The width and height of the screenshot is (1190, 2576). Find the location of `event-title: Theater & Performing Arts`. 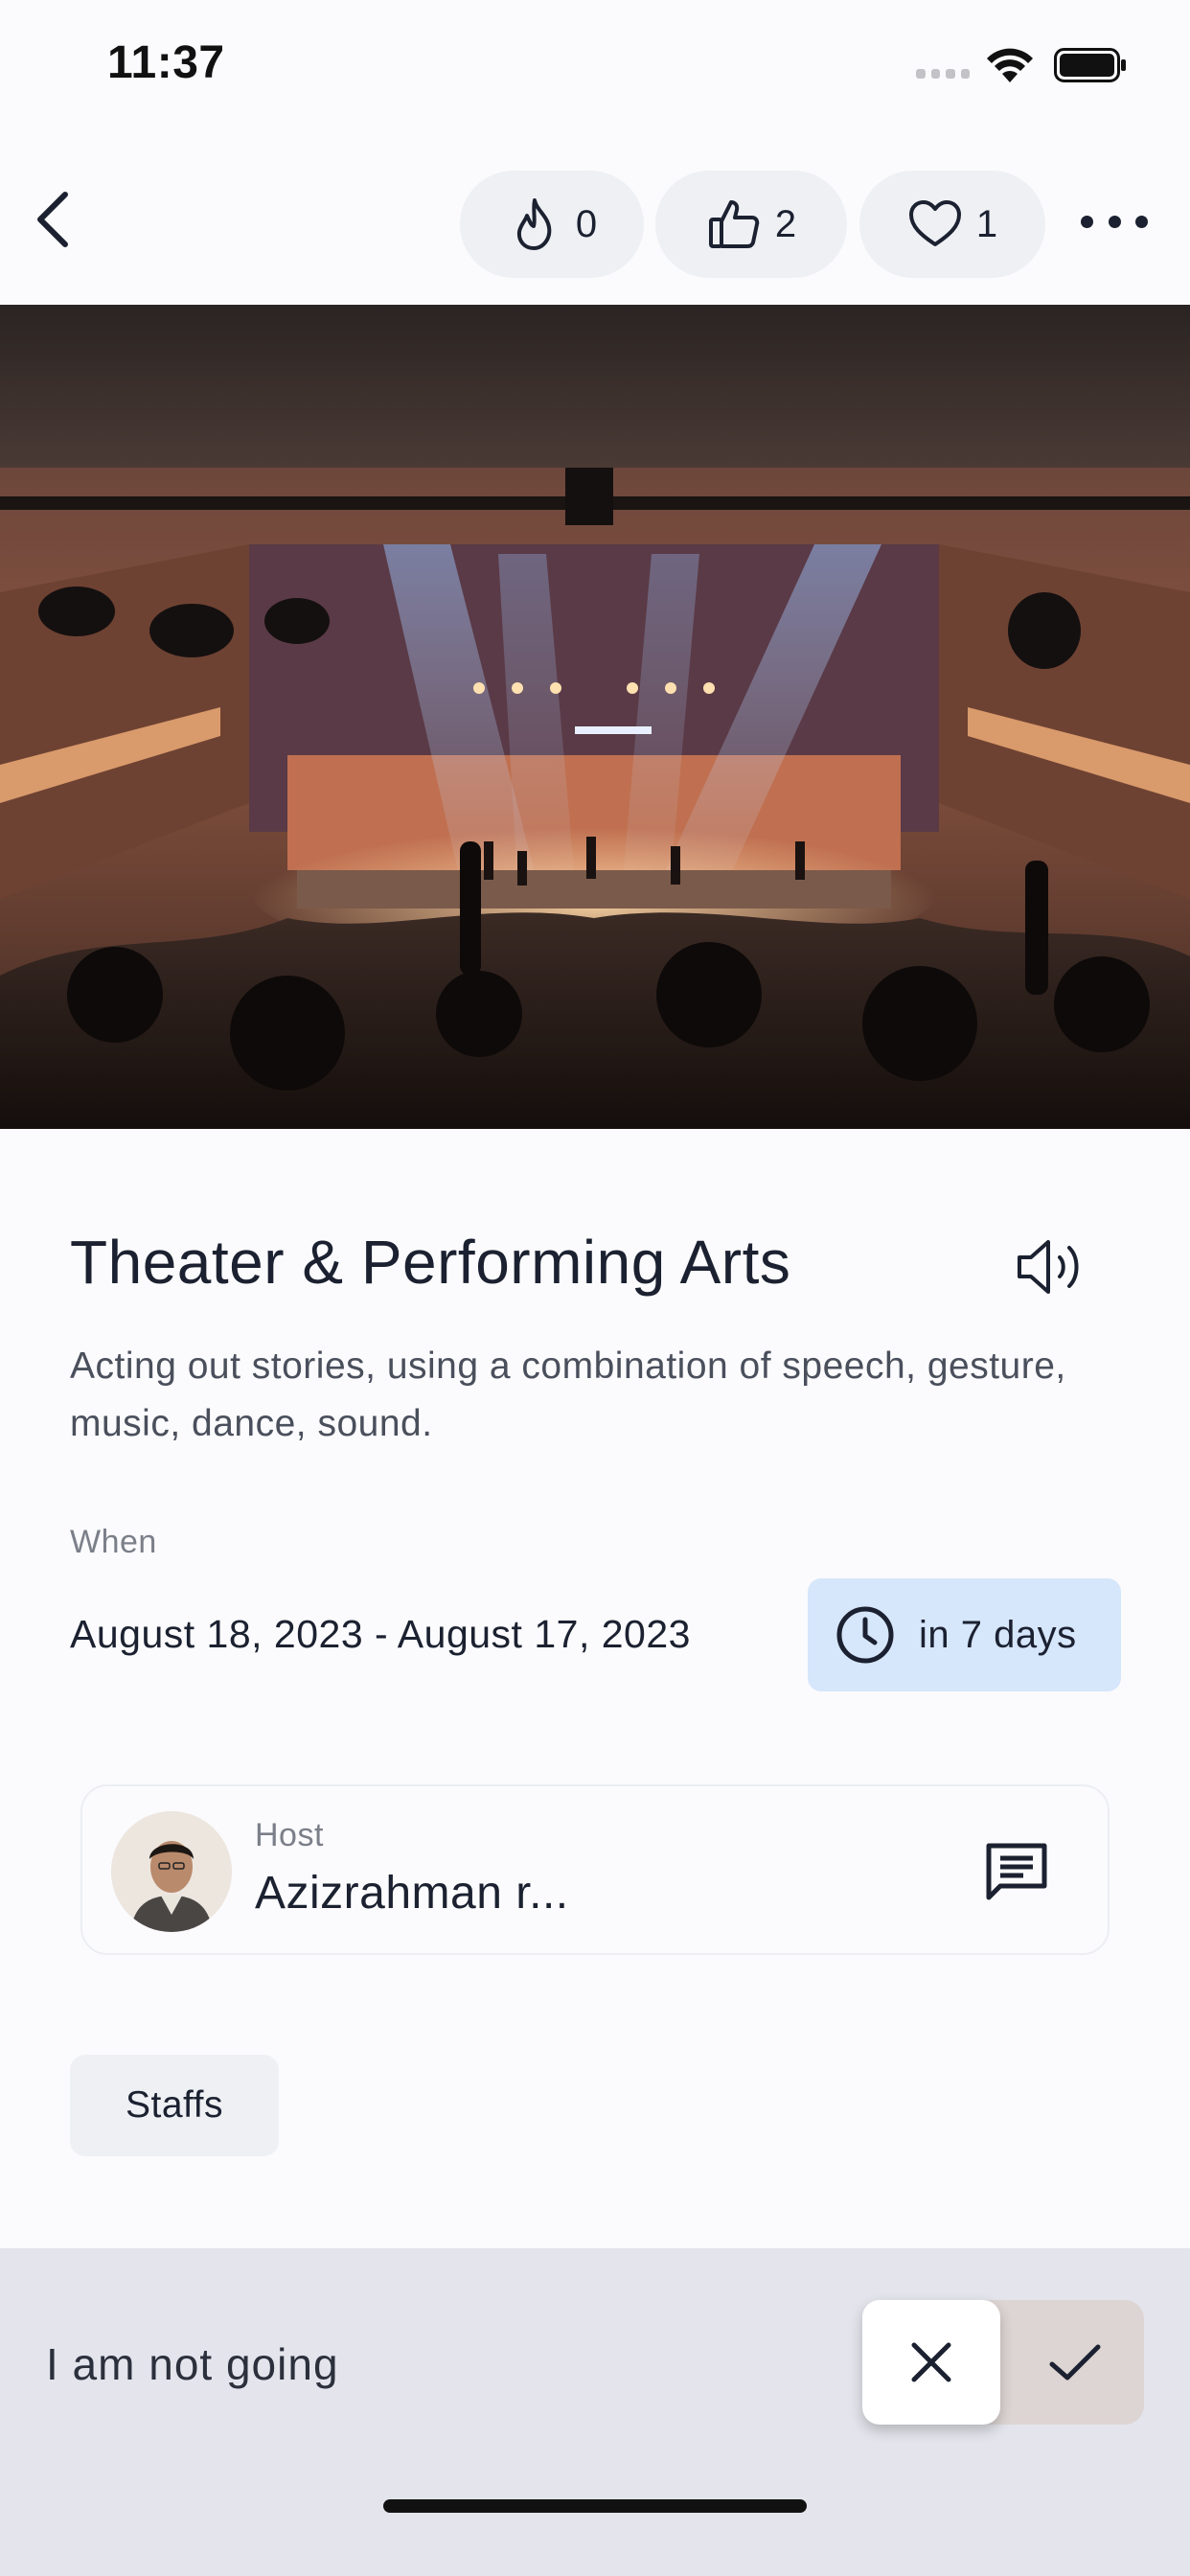

event-title: Theater & Performing Arts is located at coordinates (430, 1262).